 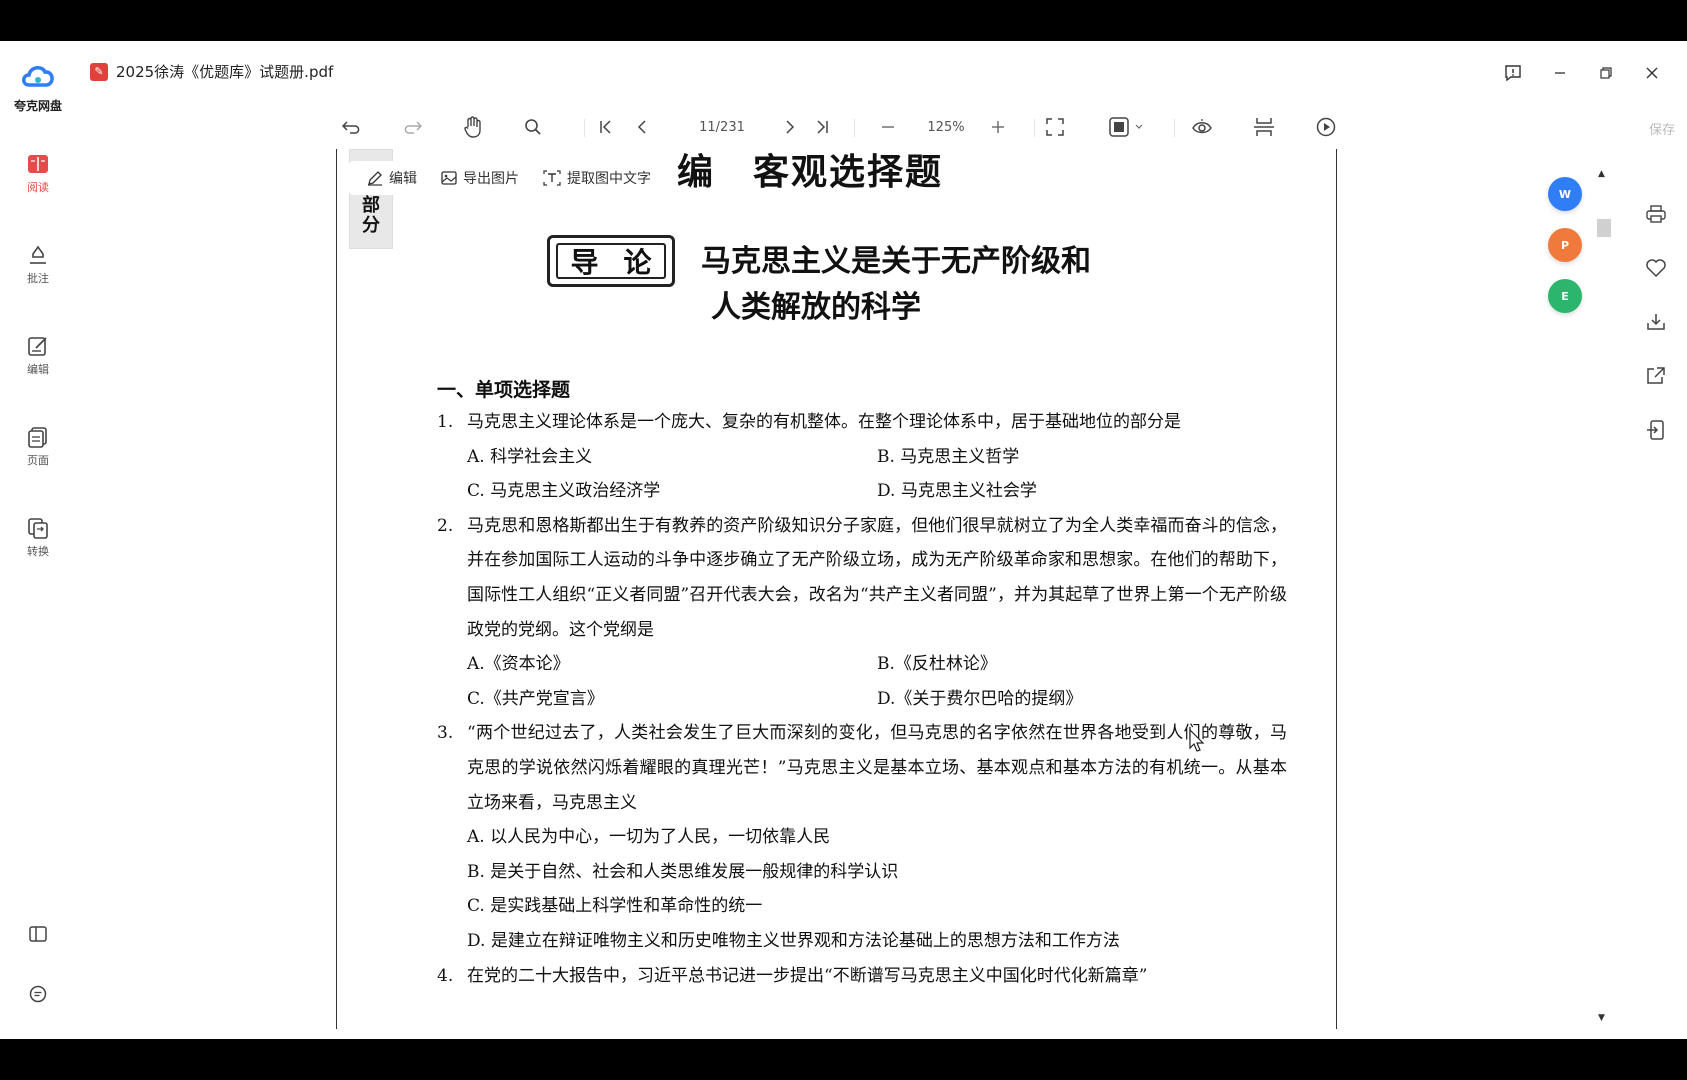 I want to click on title-bar: ✎ 2025徐涛《优题库》试题册.pdf, so click(x=881, y=73).